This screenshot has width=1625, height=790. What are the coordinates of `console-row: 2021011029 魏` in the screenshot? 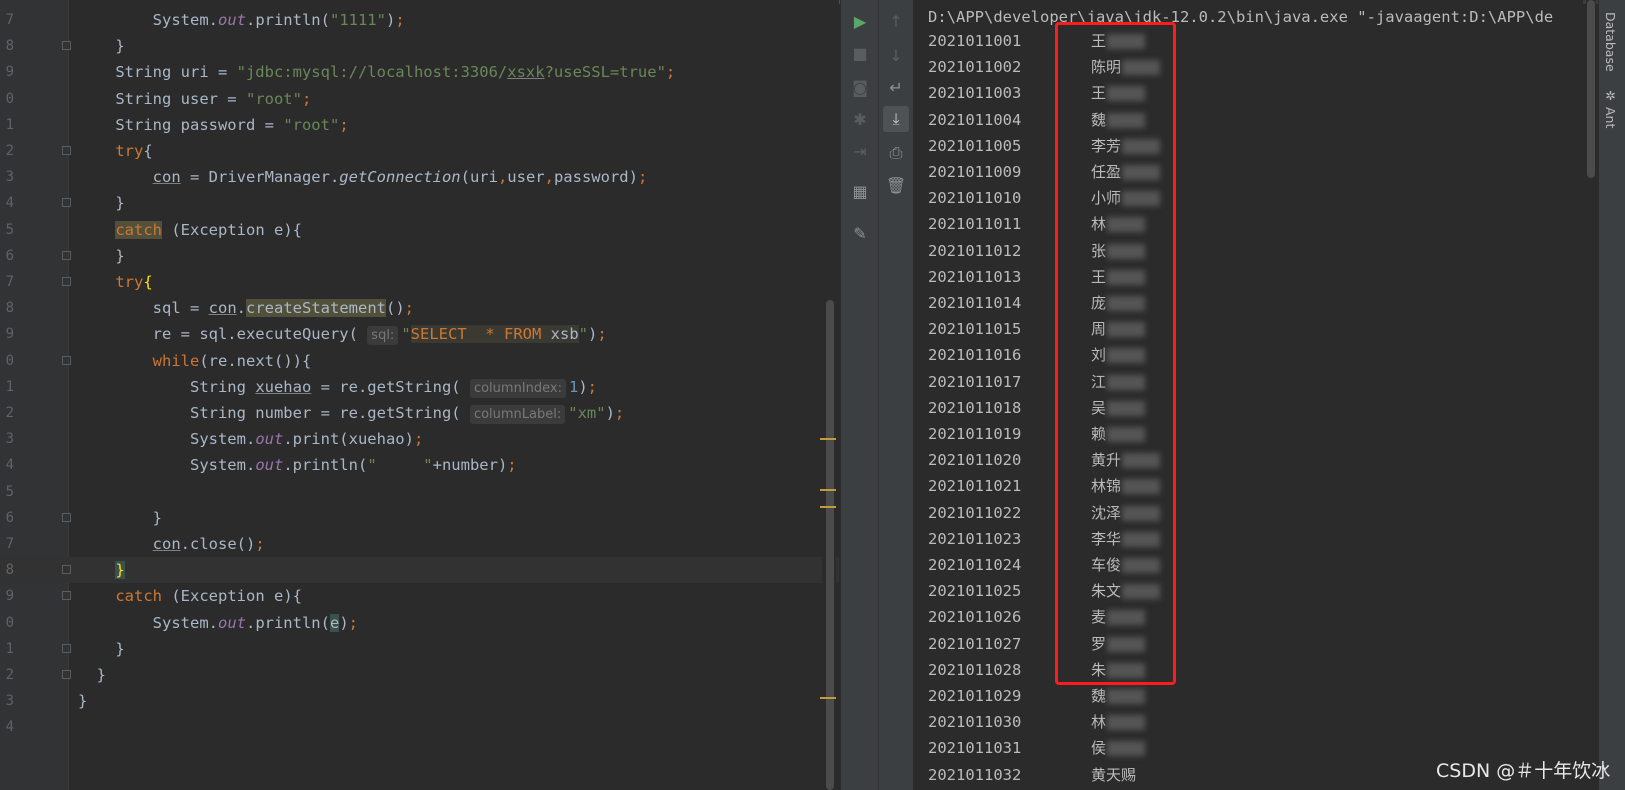 It's located at (1128, 696).